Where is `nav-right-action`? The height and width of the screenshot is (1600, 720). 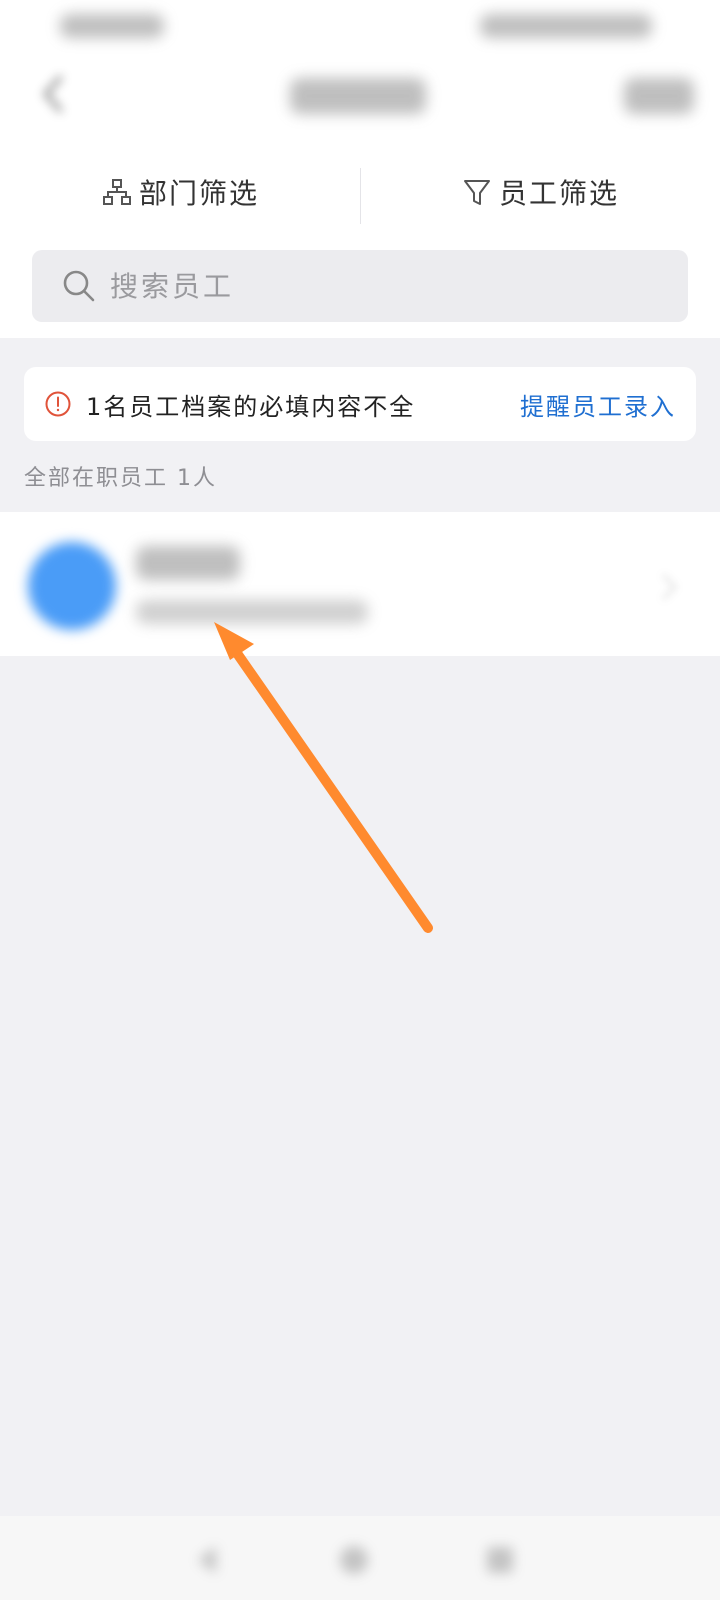
nav-right-action is located at coordinates (659, 96).